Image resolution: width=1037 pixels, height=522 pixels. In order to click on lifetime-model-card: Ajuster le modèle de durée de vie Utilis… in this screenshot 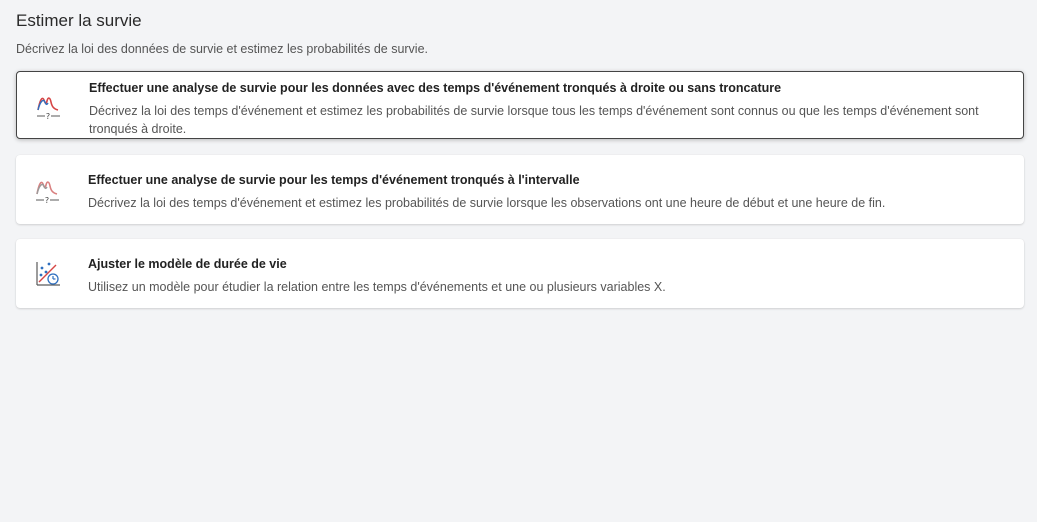, I will do `click(520, 273)`.